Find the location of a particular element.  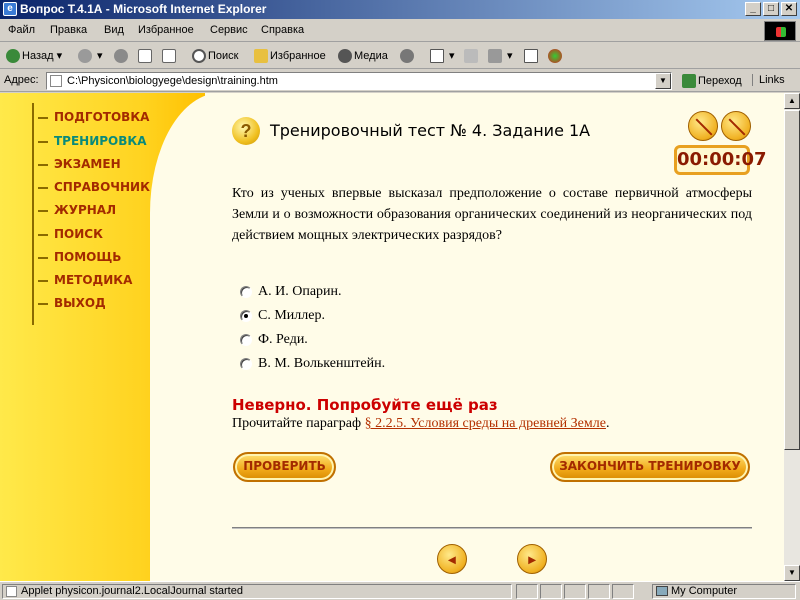

nav-zhurnal: ЖУРНАЛ is located at coordinates (77, 210).